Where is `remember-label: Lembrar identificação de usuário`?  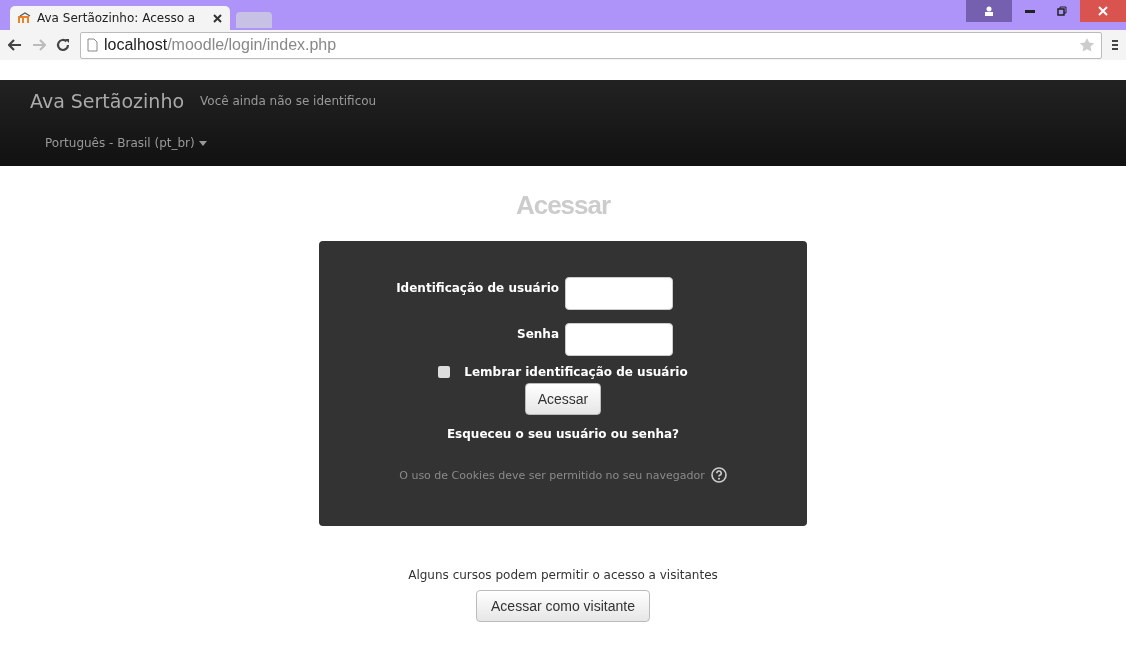 remember-label: Lembrar identificação de usuário is located at coordinates (576, 372).